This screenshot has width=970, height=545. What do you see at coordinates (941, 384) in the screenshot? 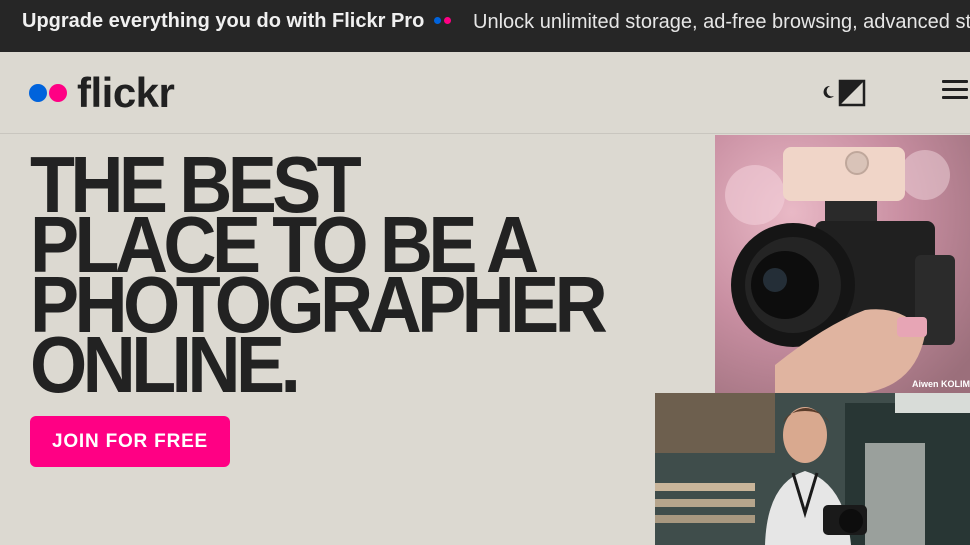
I see `photo-credit: Aiwen KOLIM` at bounding box center [941, 384].